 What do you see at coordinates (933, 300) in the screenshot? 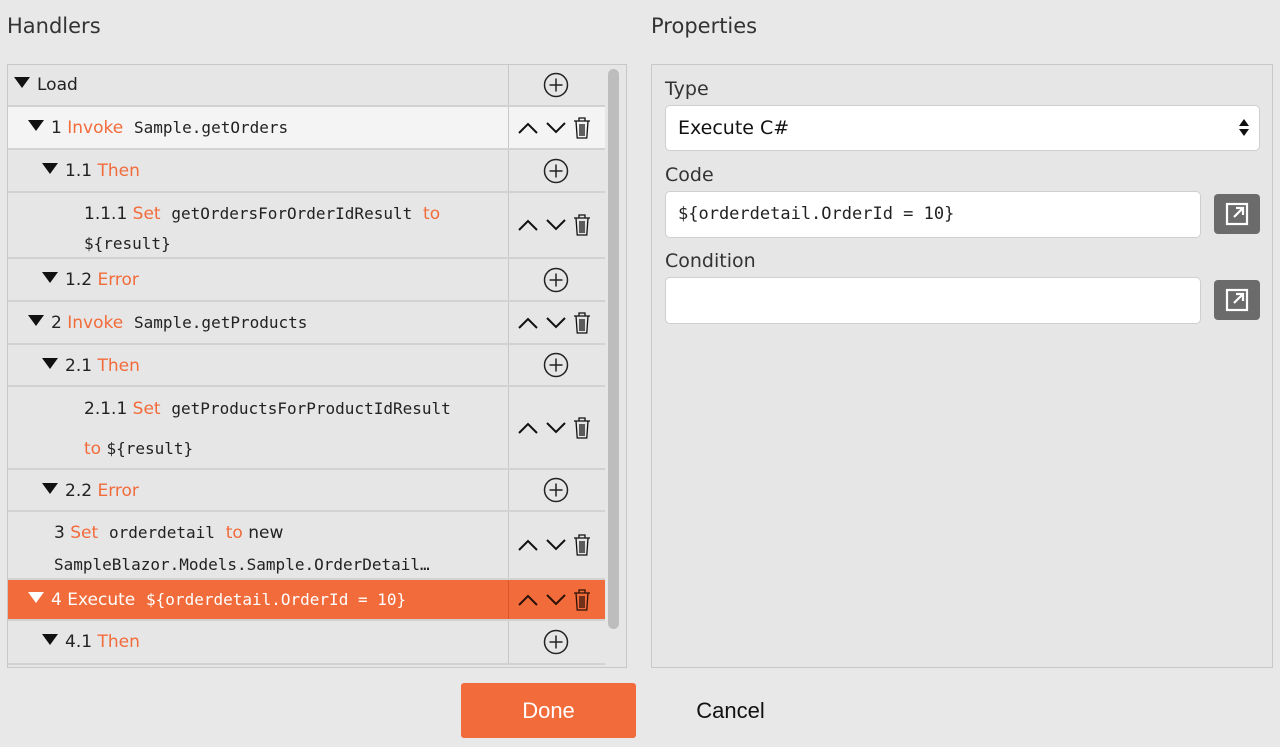
I see `condition-input` at bounding box center [933, 300].